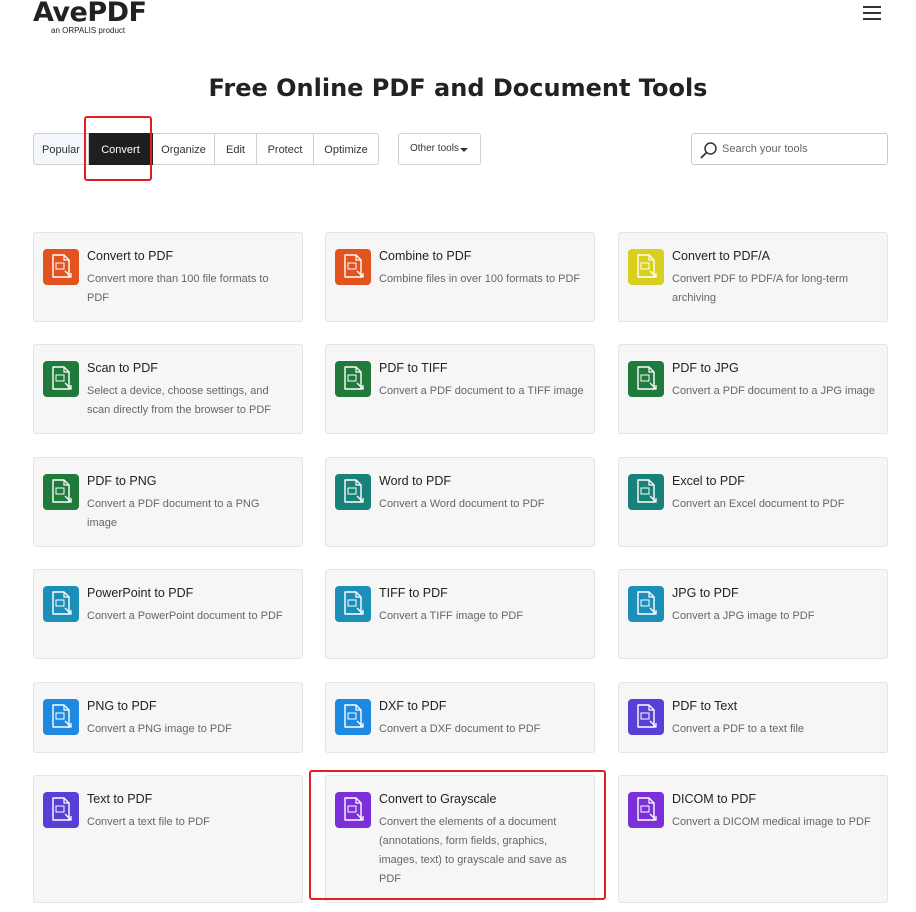  Describe the element at coordinates (753, 717) in the screenshot. I see `tool-card: PDF to Text Convert a PDF to a text file` at that location.